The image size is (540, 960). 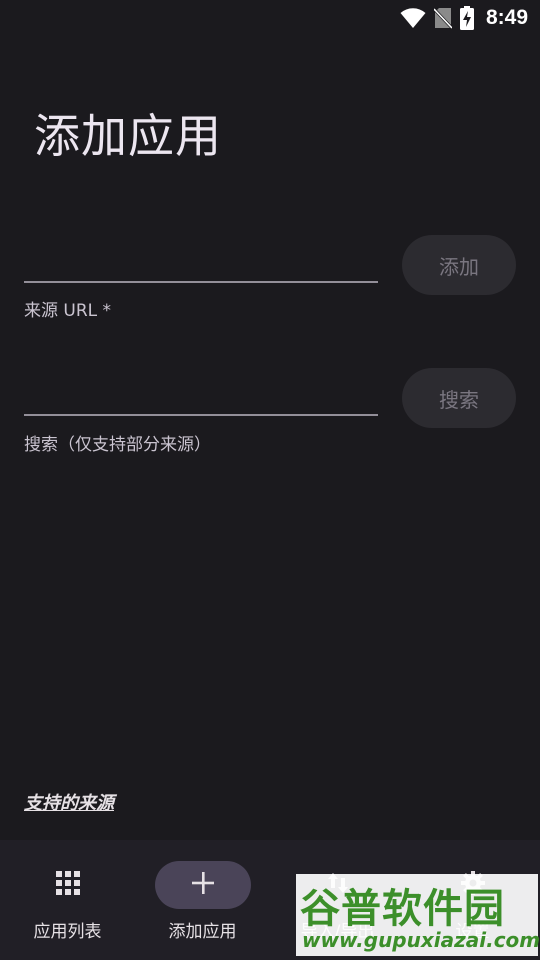 I want to click on source-url-field: 来源 URL *, so click(x=201, y=281).